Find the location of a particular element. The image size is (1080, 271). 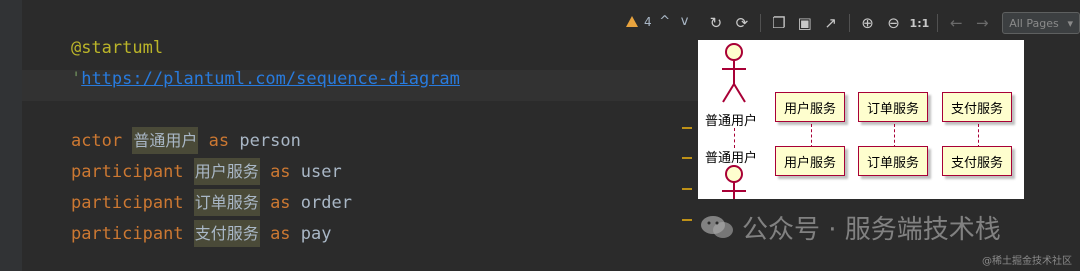

save-icon: ▣ is located at coordinates (805, 23).